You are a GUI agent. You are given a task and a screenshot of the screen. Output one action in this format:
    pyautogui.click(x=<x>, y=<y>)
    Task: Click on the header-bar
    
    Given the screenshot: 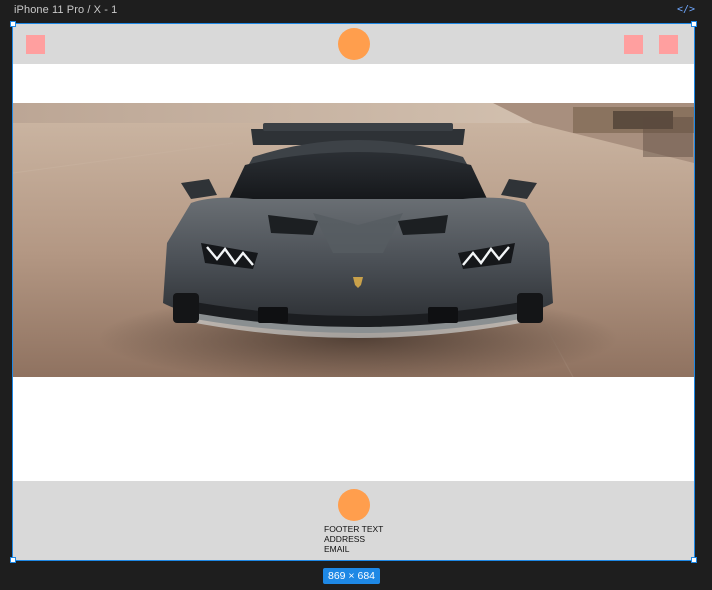 What is the action you would take?
    pyautogui.click(x=353, y=44)
    